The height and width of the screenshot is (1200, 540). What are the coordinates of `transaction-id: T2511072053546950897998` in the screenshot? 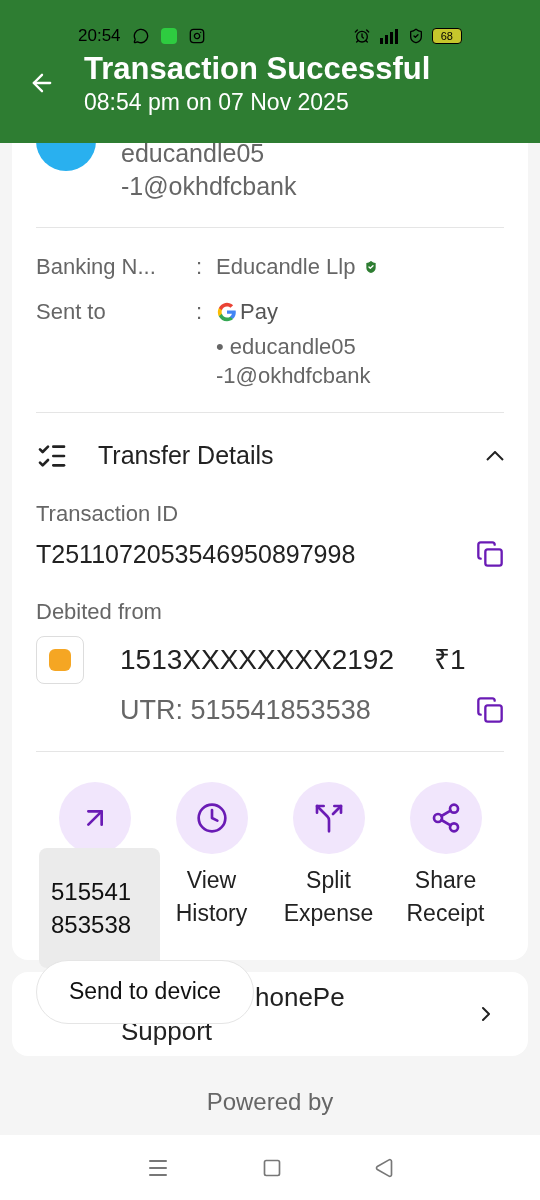 It's located at (196, 554).